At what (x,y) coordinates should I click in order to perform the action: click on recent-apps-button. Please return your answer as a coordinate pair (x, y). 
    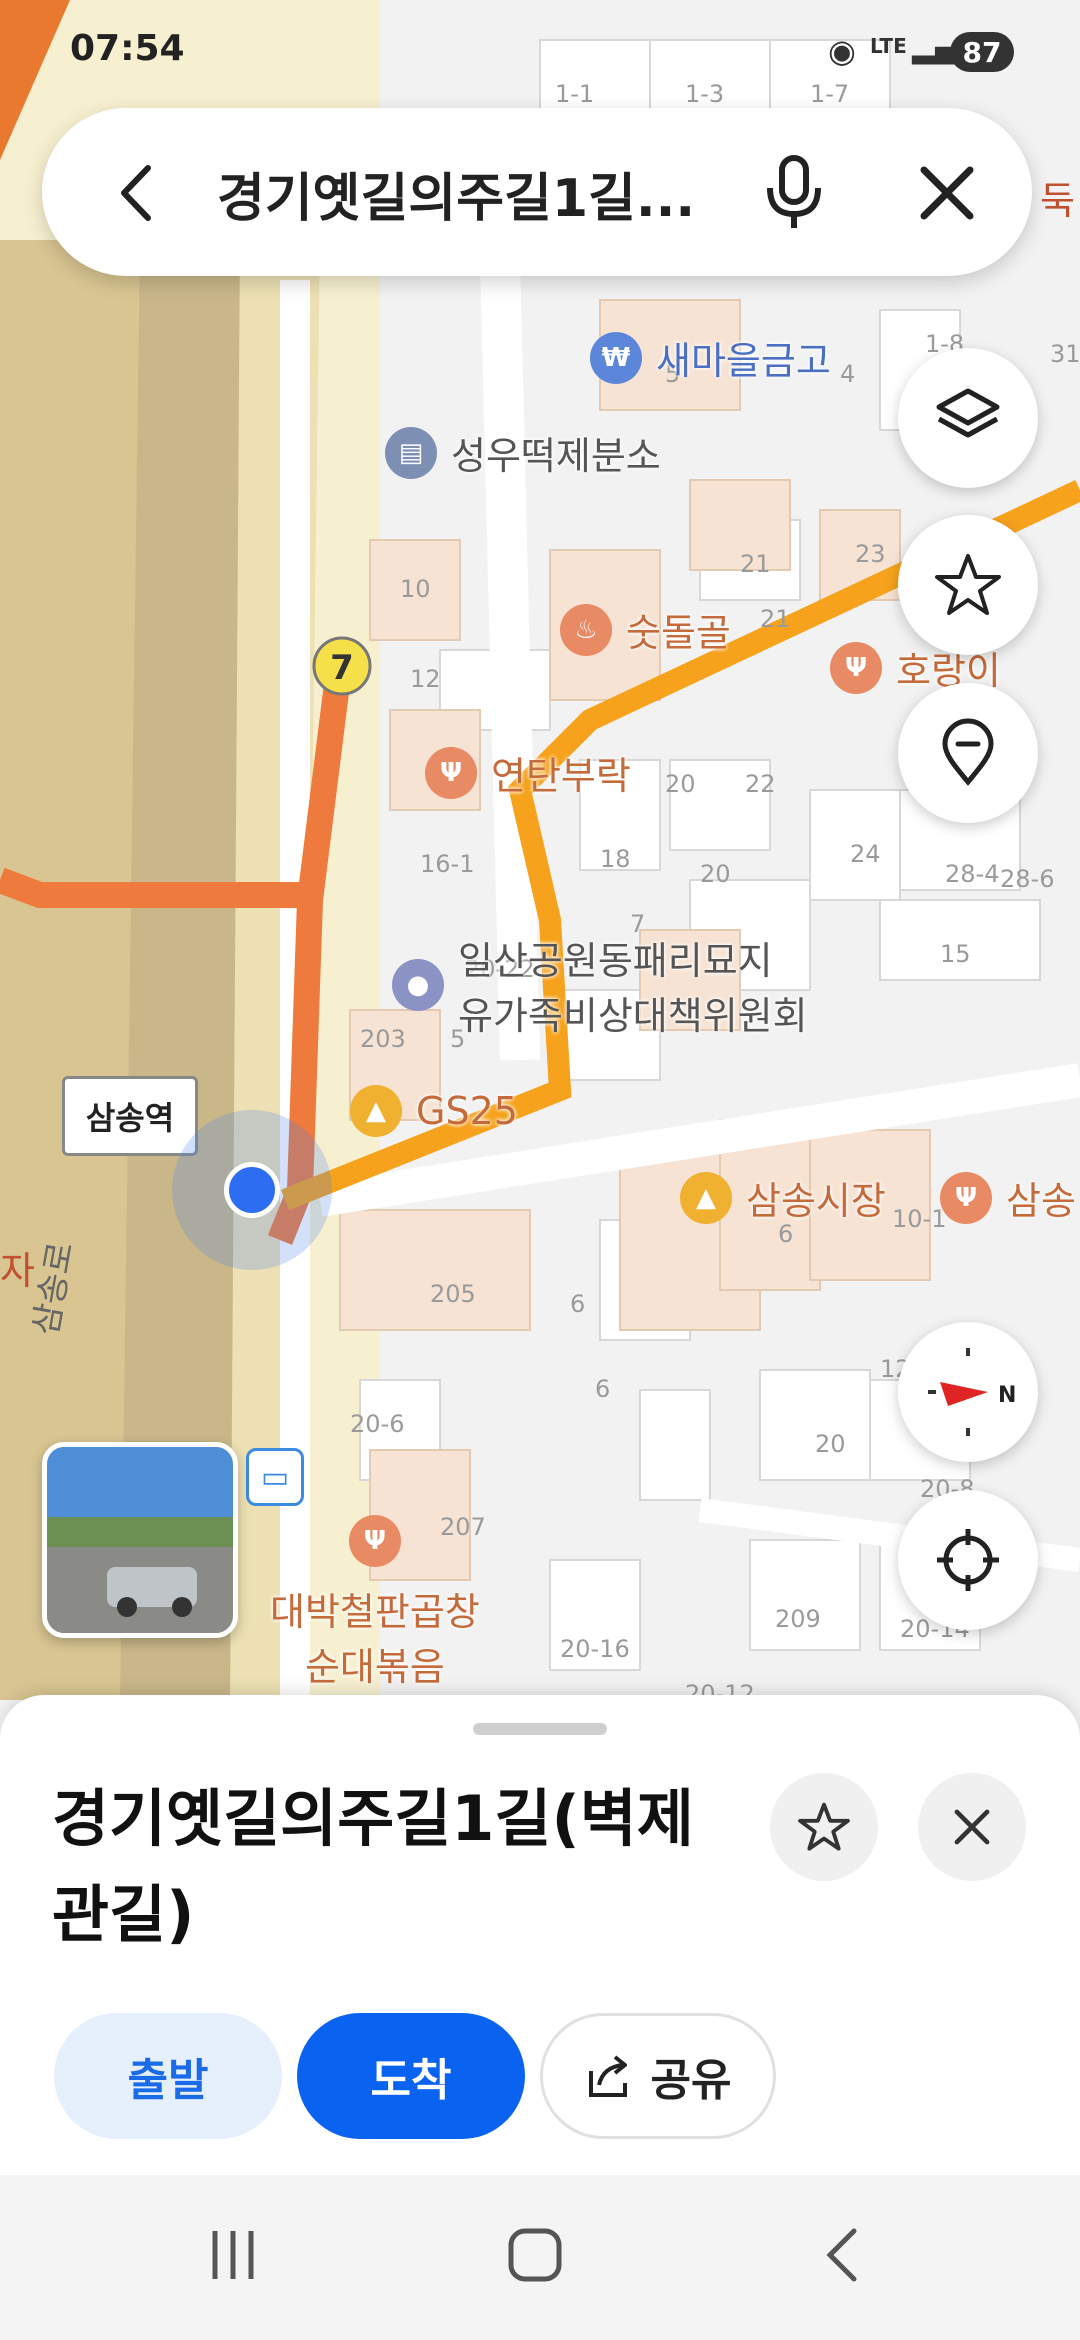
    Looking at the image, I should click on (233, 2255).